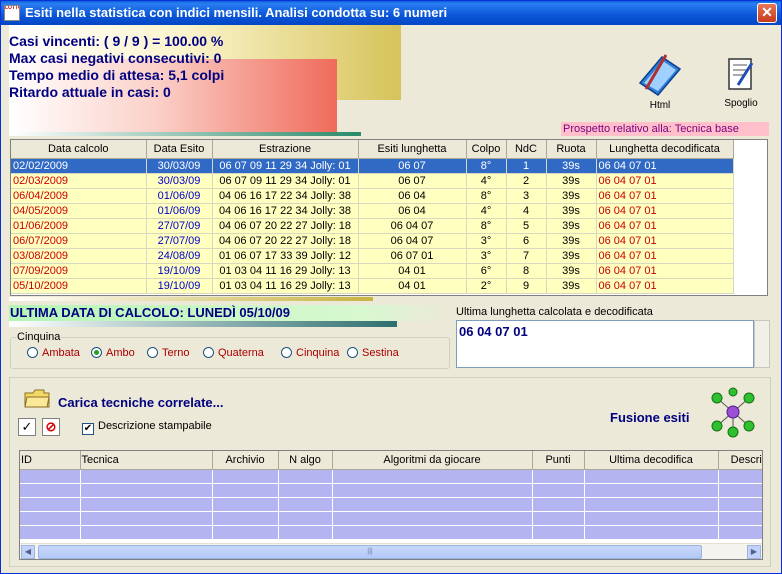  What do you see at coordinates (53, 353) in the screenshot?
I see `radio-ambata: Ambata` at bounding box center [53, 353].